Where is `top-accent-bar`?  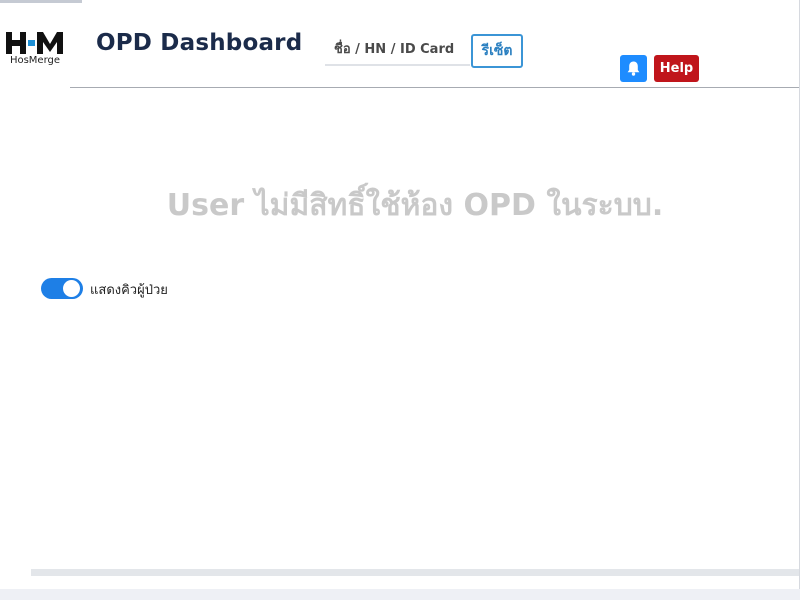
top-accent-bar is located at coordinates (41, 1).